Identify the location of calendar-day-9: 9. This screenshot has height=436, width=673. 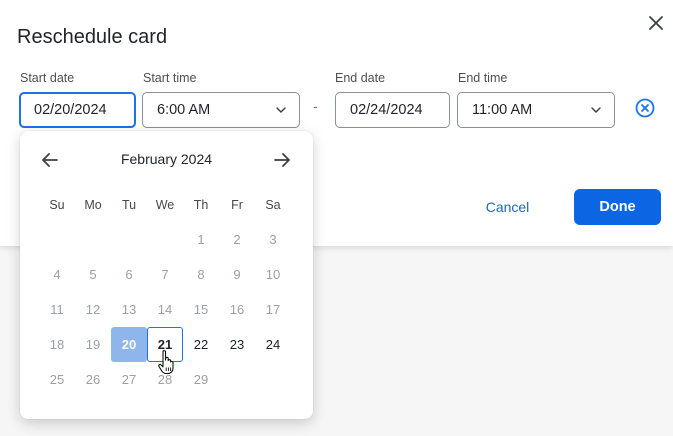
(237, 274).